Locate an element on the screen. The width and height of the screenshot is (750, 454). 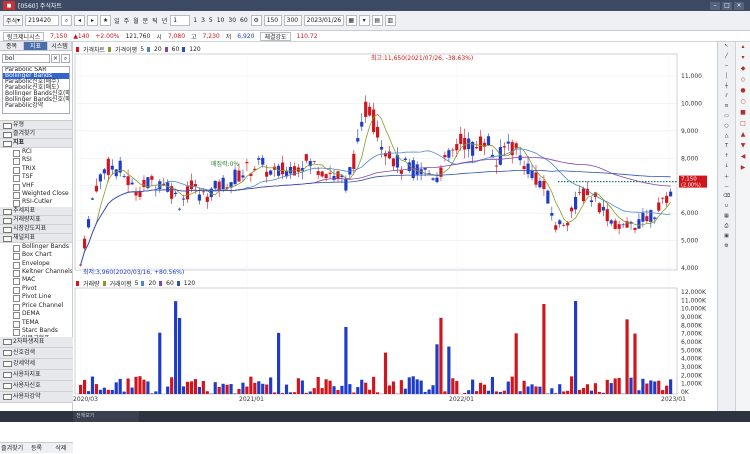
strip-icon-2: ▾ is located at coordinates (743, 59).